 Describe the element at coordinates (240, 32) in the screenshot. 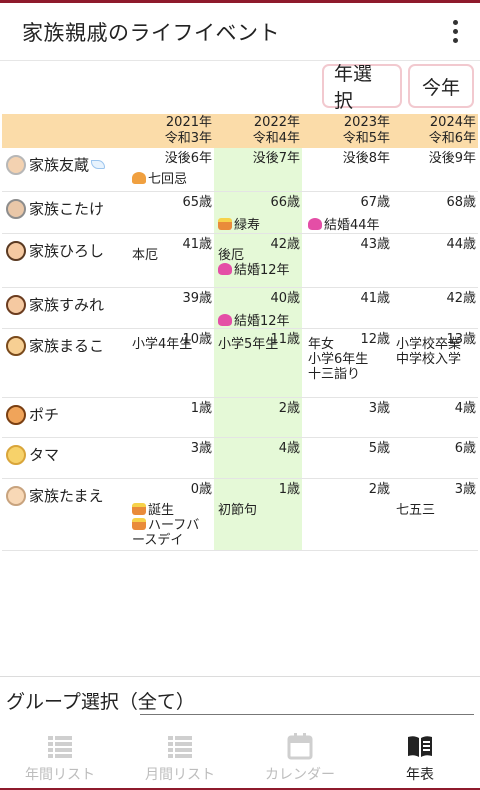

I see `app-bar: 家族親戚のライフイベント` at that location.